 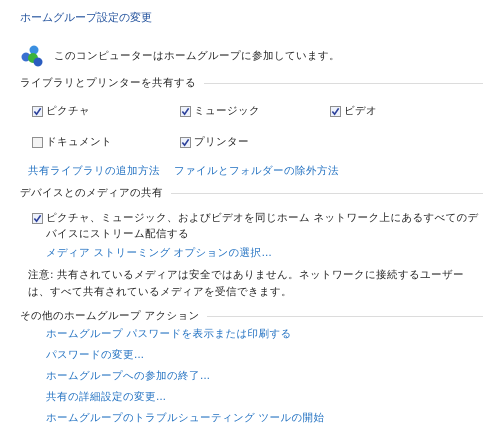 What do you see at coordinates (110, 316) in the screenshot?
I see `section-heading: その他のホームグループ アクション` at bounding box center [110, 316].